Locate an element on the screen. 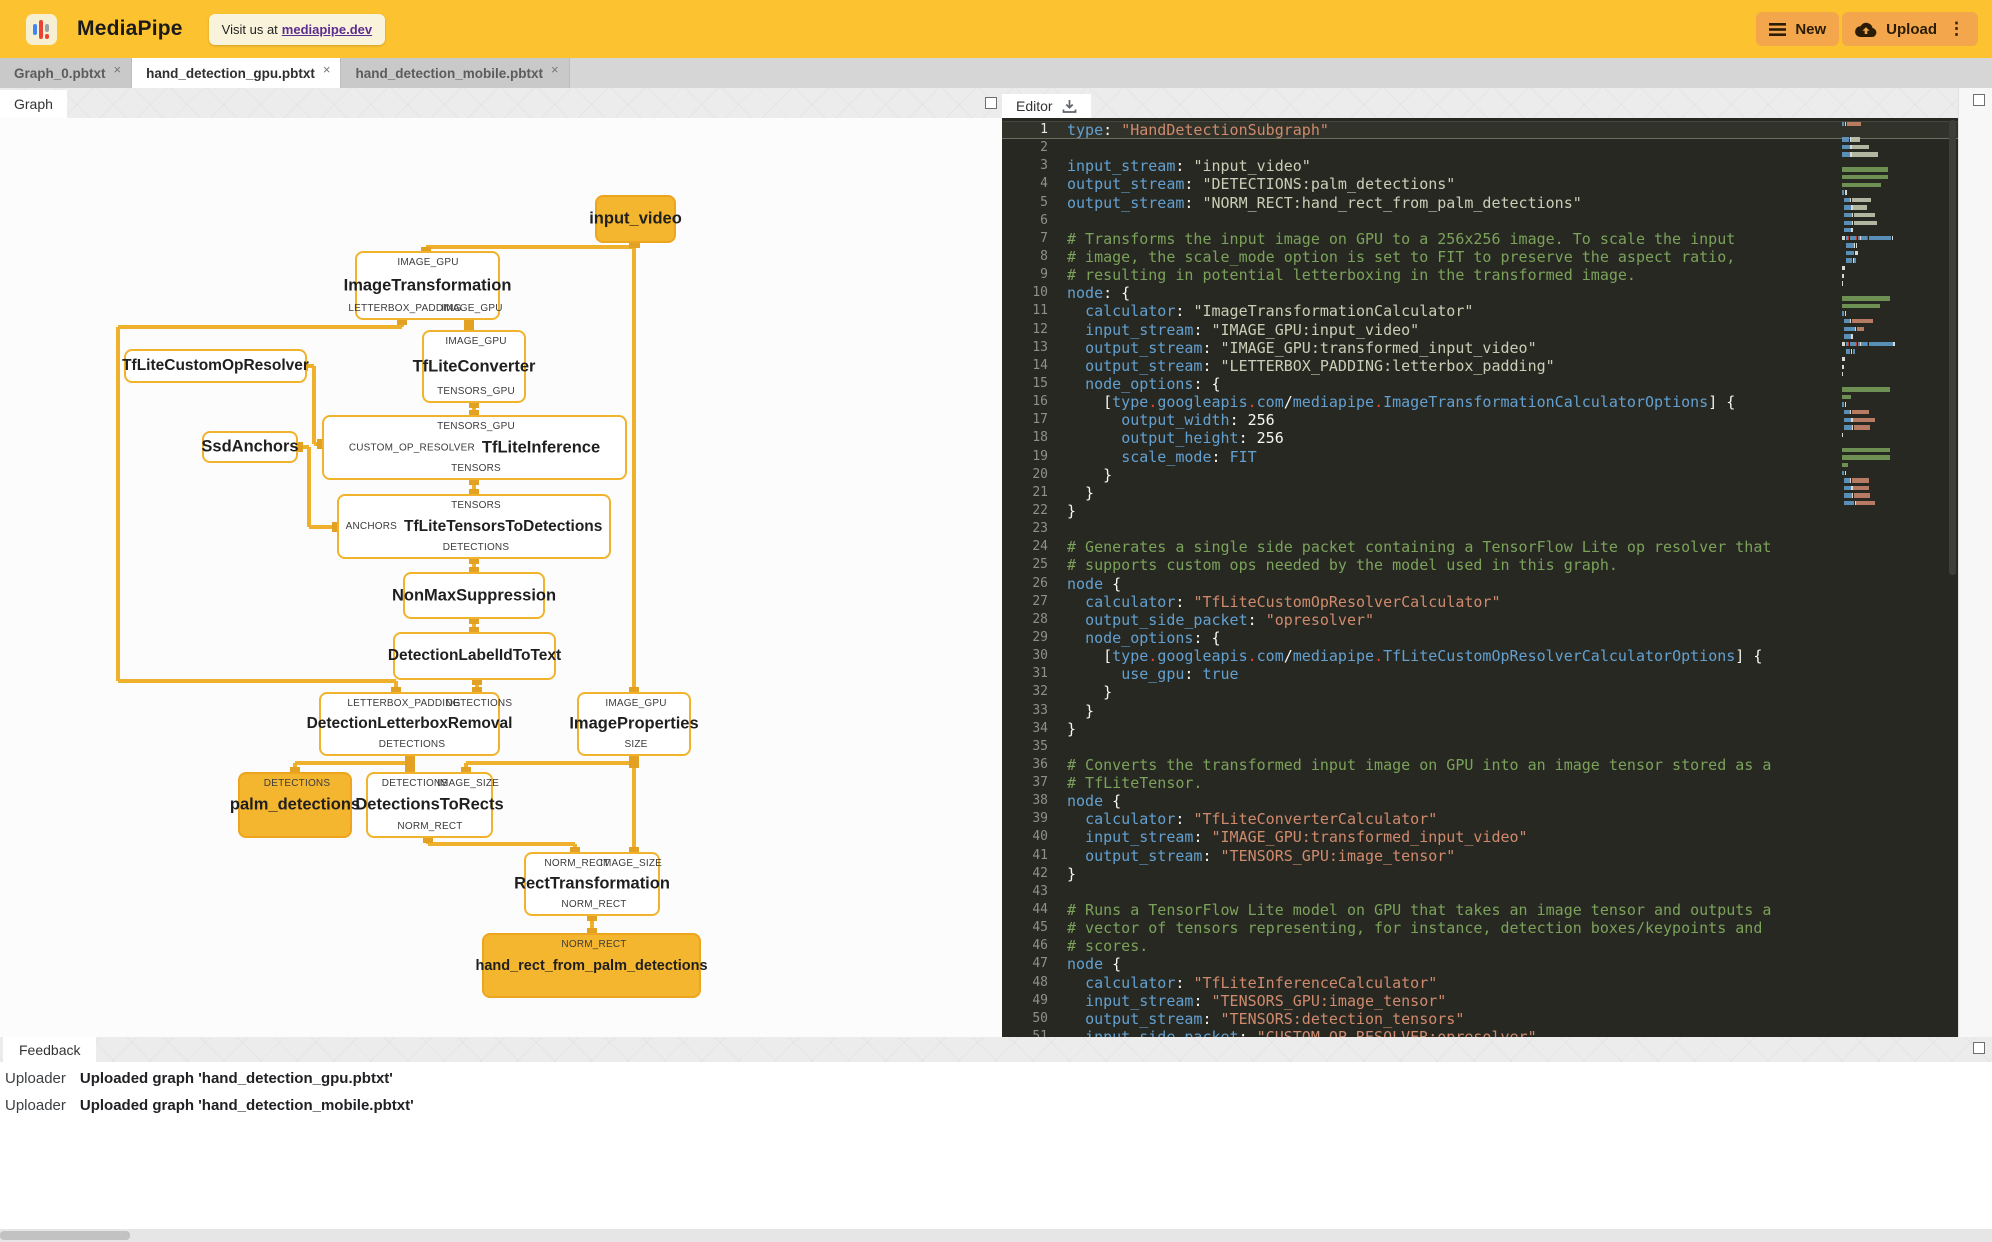 The image size is (1992, 1242). horizontal-scrollbar is located at coordinates (996, 1235).